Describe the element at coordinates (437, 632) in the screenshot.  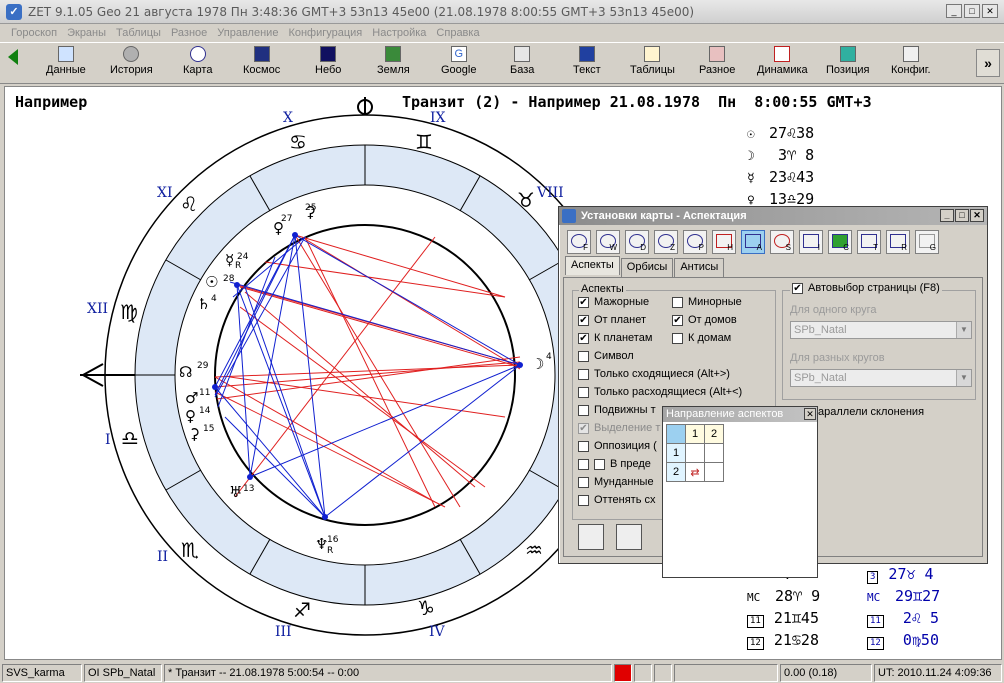
I see `house-iv-label: IV` at that location.